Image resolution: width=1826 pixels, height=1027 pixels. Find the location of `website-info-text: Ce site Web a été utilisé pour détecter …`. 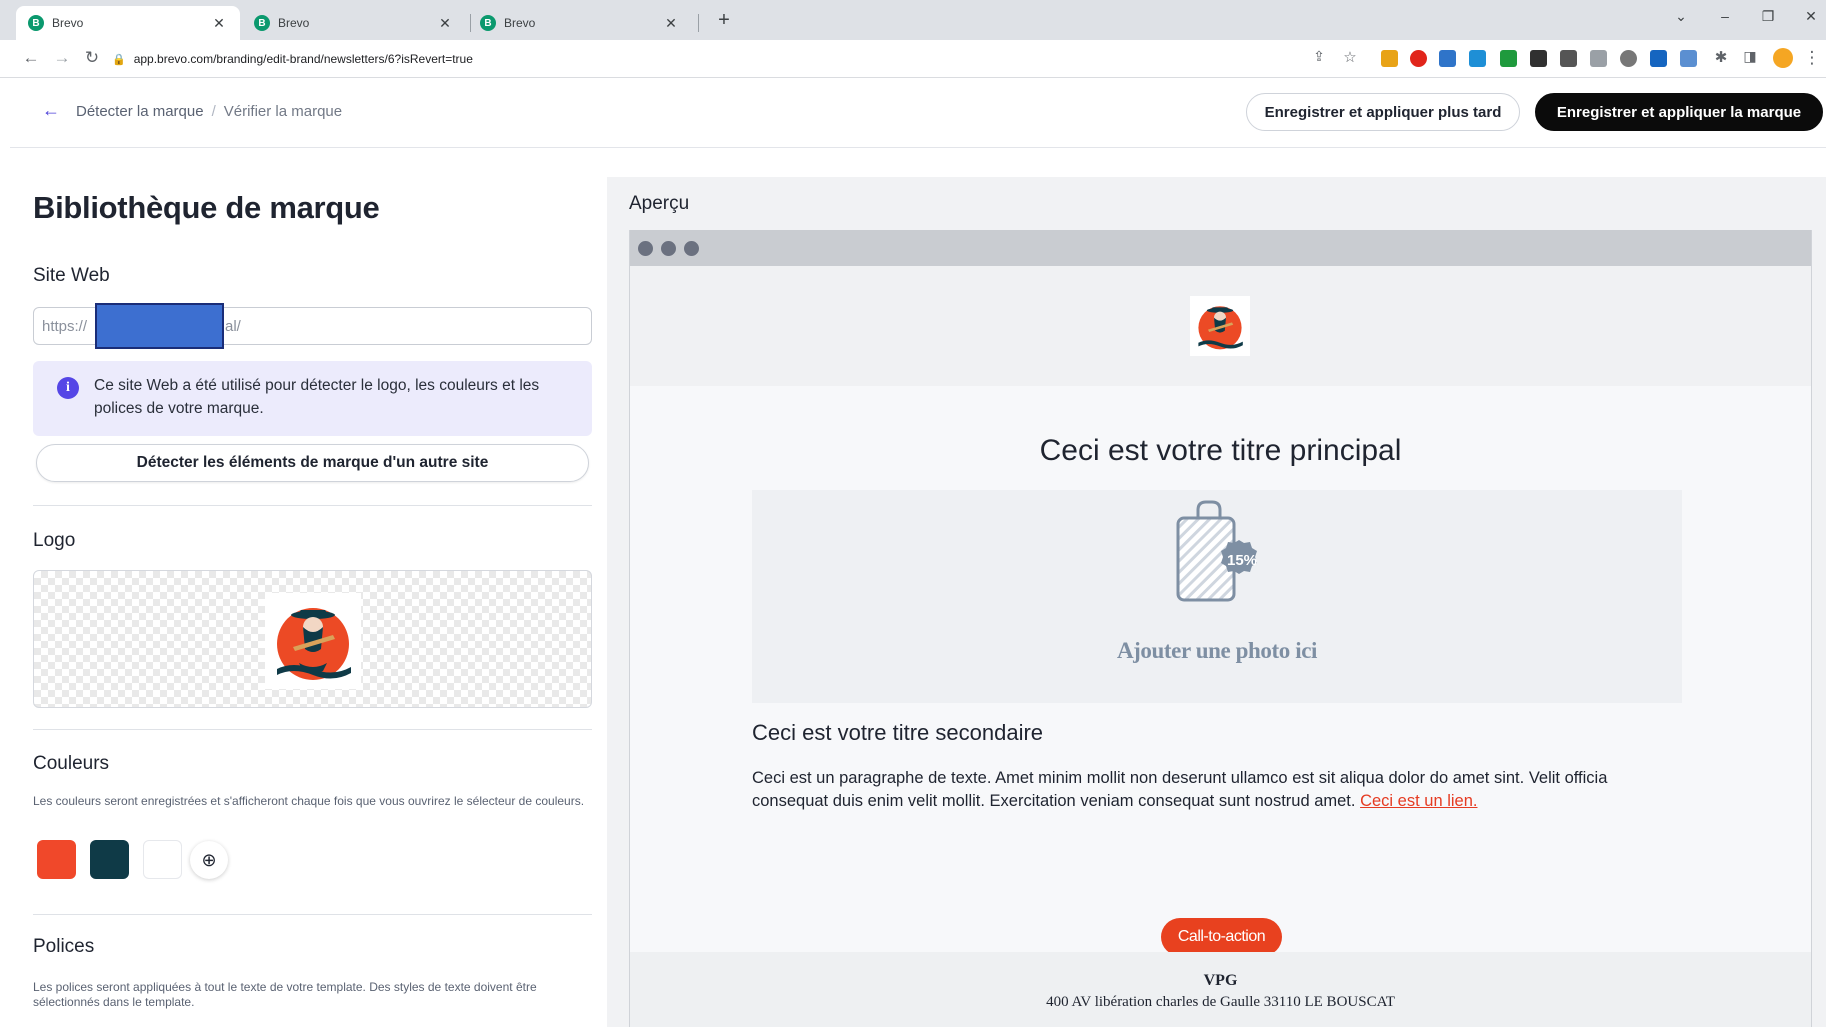

website-info-text: Ce site Web a été utilisé pour détecter … is located at coordinates (317, 397).